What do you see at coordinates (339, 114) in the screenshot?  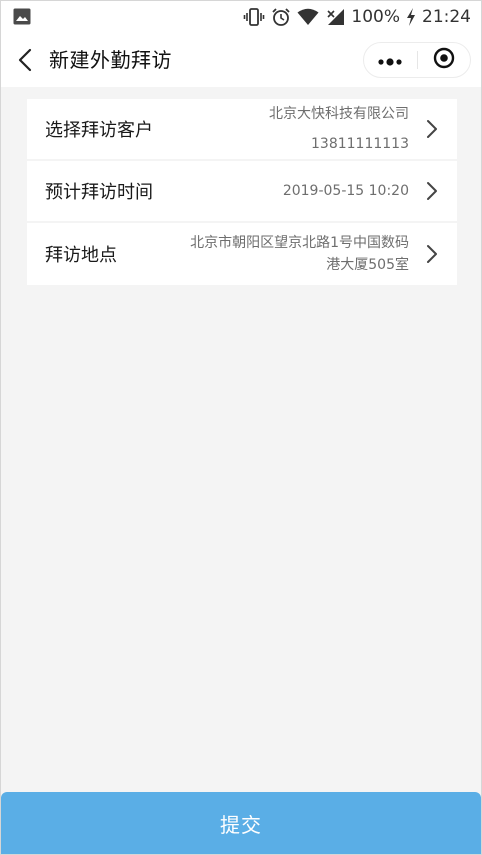 I see `customer-name: 北京大快科技有限公司` at bounding box center [339, 114].